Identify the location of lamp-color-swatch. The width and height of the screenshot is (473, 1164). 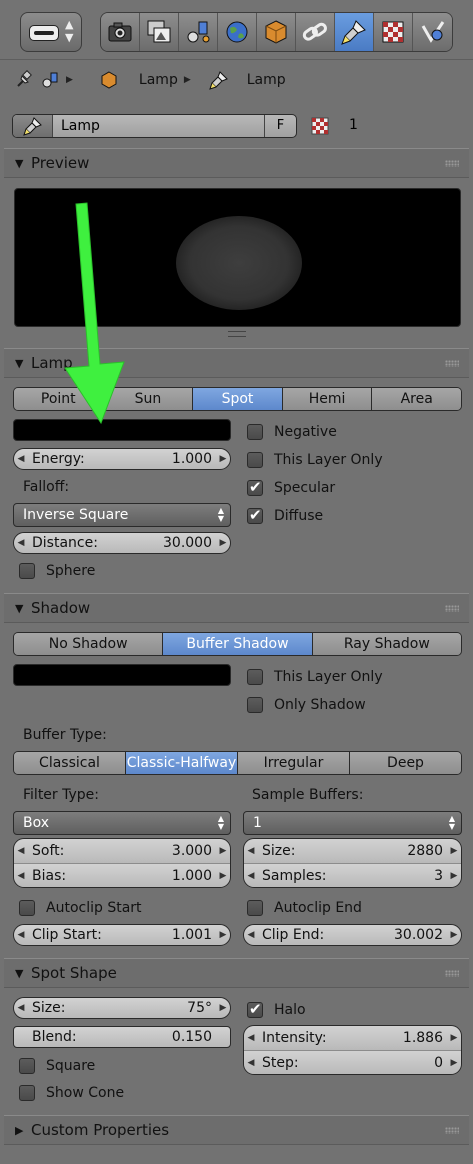
(122, 430).